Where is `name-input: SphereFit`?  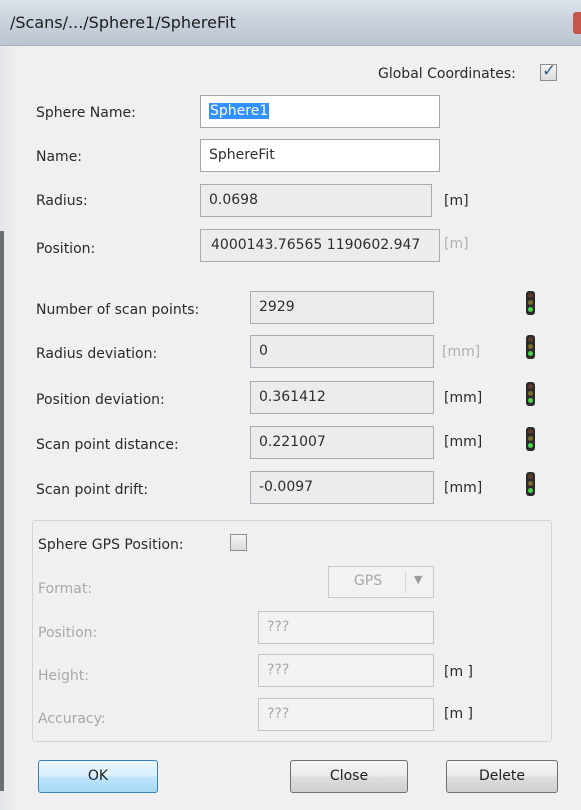 name-input: SphereFit is located at coordinates (320, 155).